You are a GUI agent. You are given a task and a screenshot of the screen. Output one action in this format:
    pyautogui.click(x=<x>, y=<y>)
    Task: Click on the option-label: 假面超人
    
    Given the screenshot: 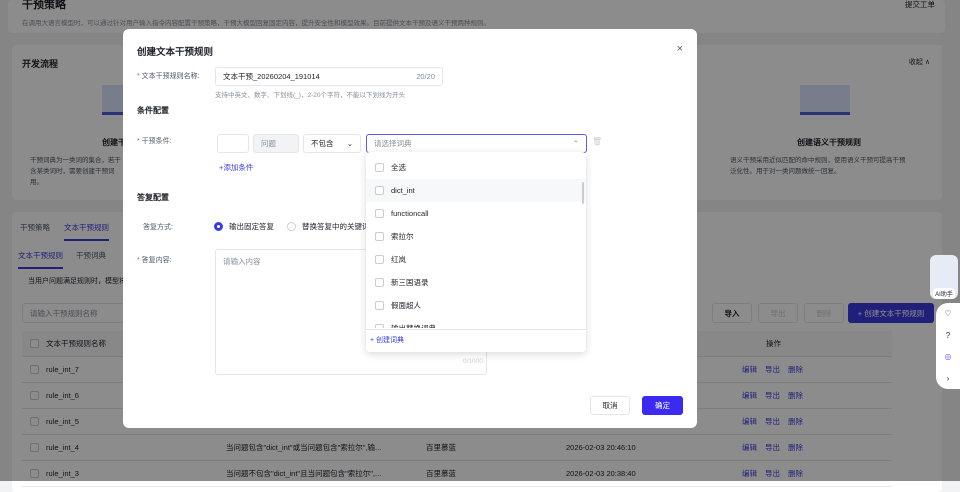 What is the action you would take?
    pyautogui.click(x=406, y=305)
    